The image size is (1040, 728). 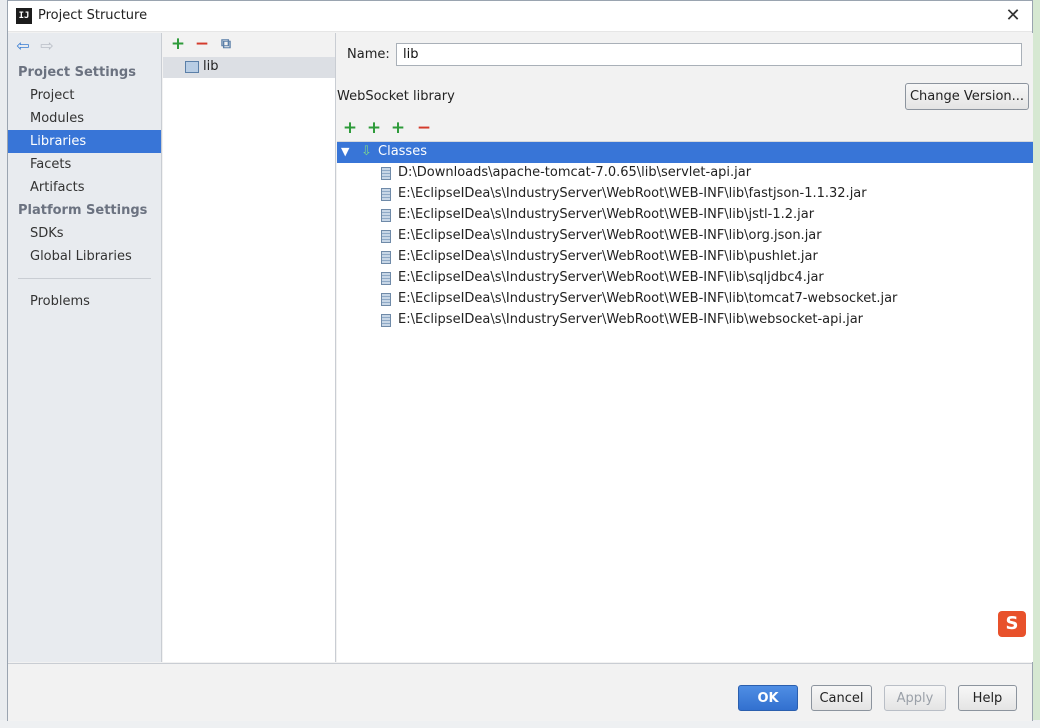 What do you see at coordinates (398, 128) in the screenshot?
I see `attach-jar-directories-icon: +` at bounding box center [398, 128].